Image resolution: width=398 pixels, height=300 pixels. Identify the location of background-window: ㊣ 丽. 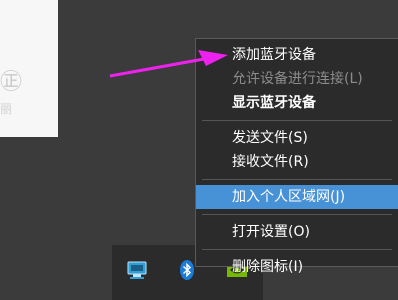
(29, 68).